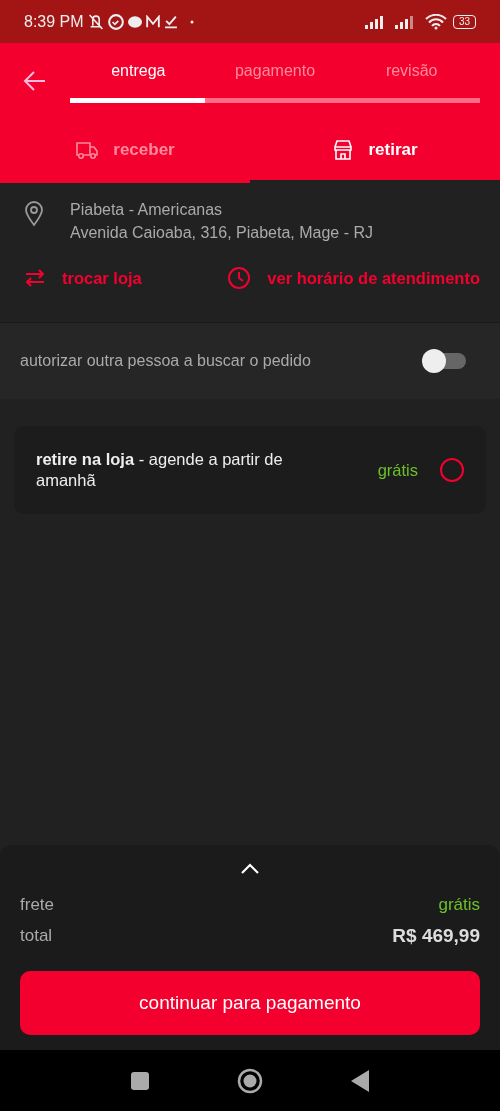  Describe the element at coordinates (459, 904) in the screenshot. I see `summary-value: grátis` at that location.